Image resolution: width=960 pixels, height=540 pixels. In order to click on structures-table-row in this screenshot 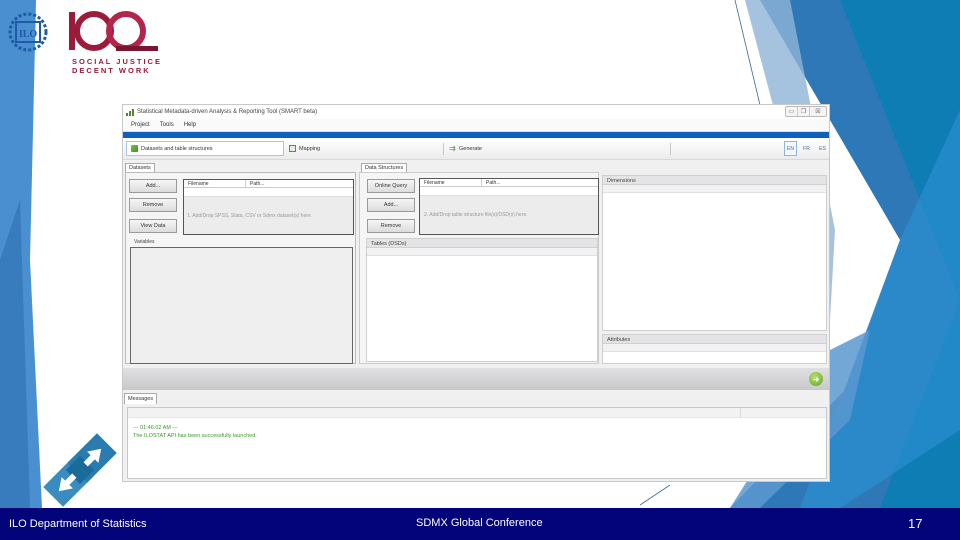, I will do `click(509, 191)`.